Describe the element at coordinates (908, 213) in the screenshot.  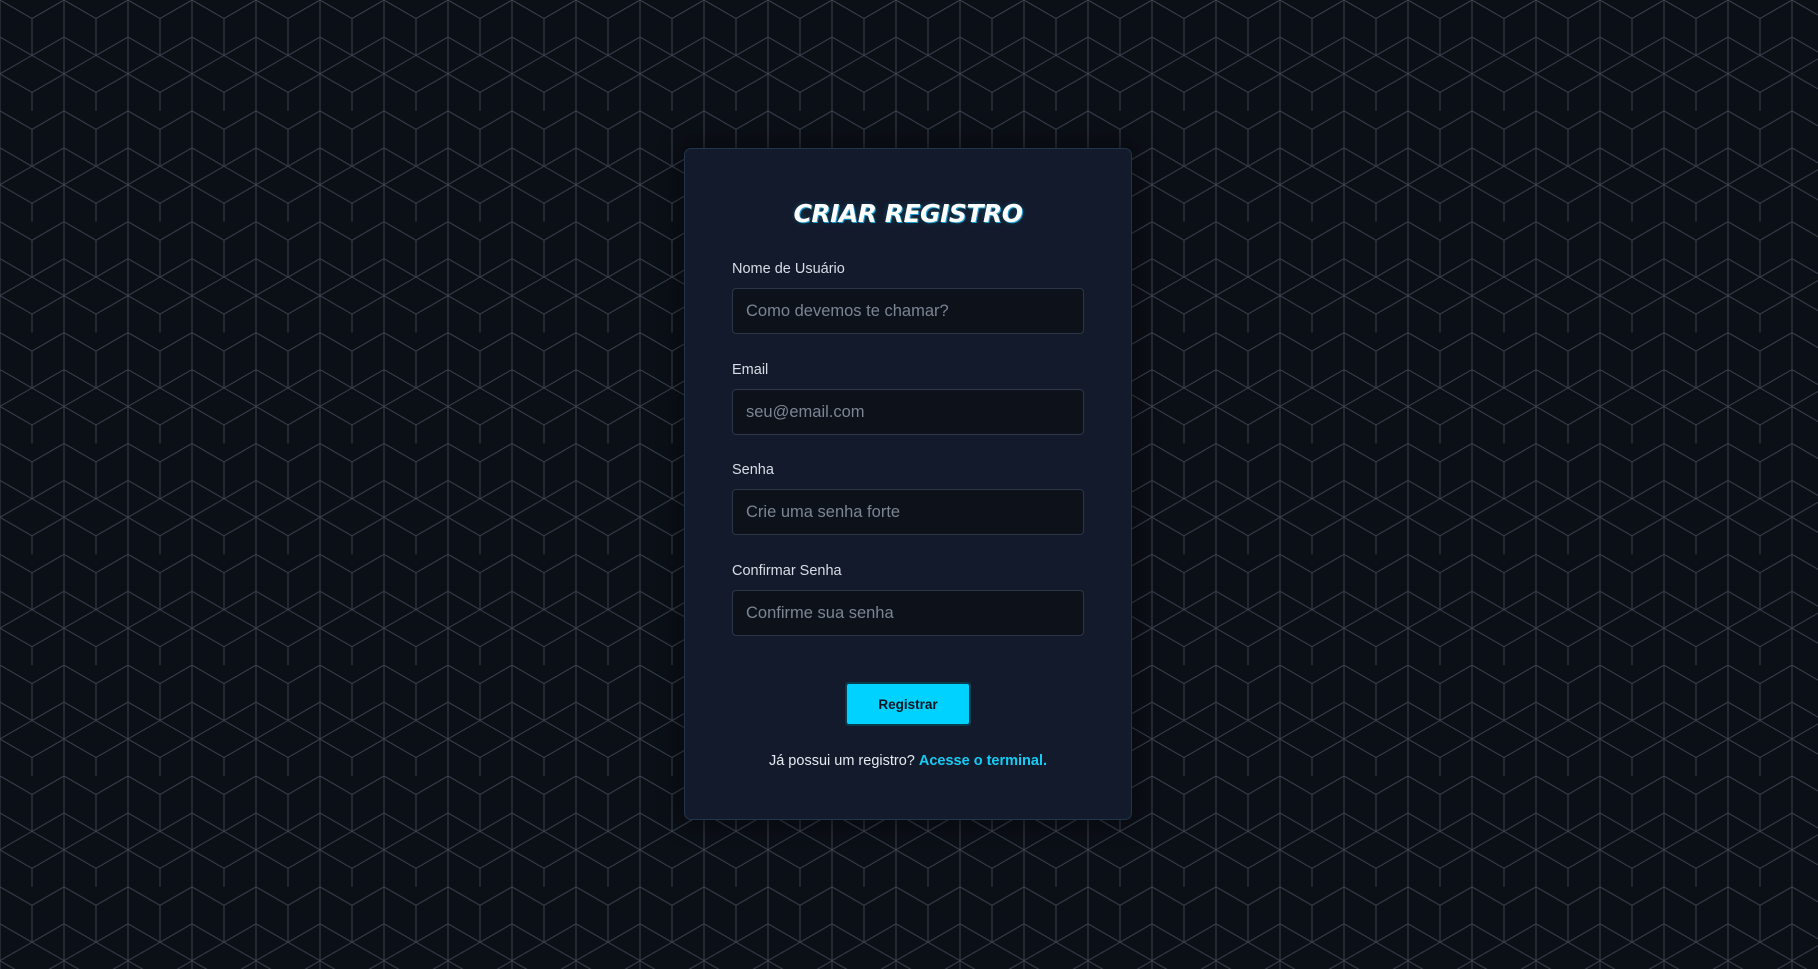
I see `page-title: CRIAR REGISTRO` at that location.